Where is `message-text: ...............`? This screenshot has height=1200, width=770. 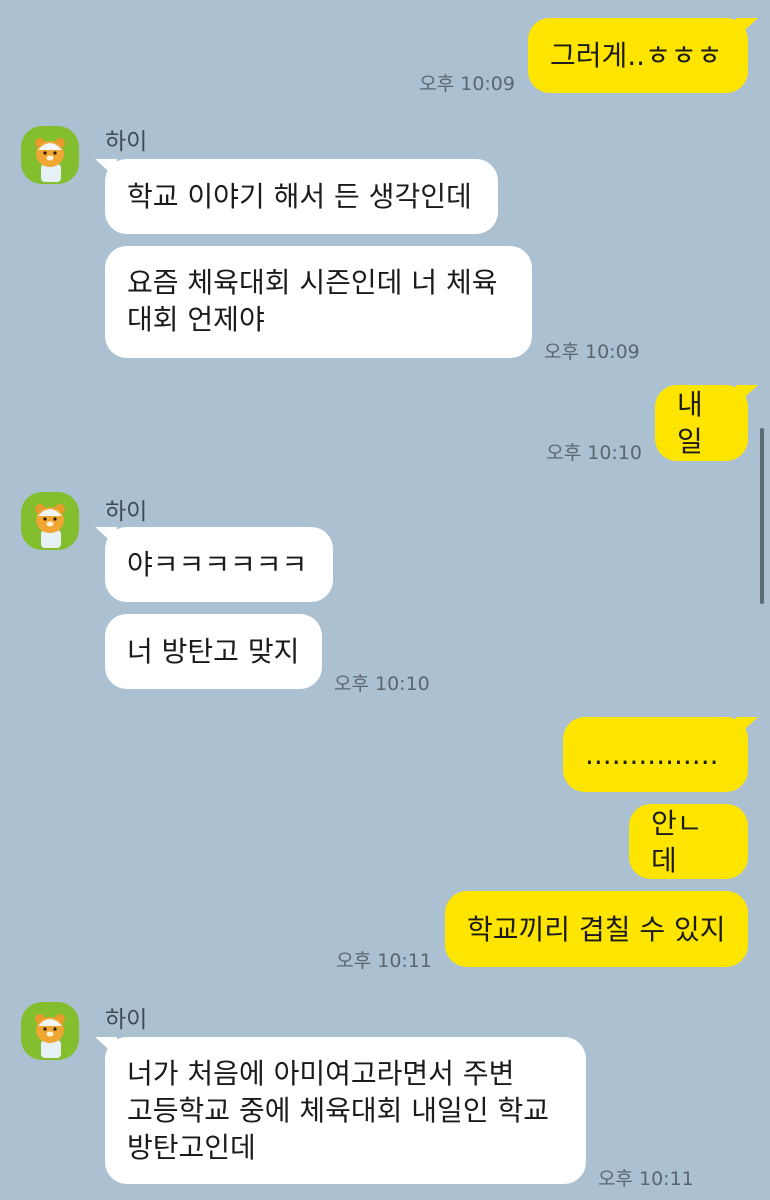
message-text: ............... is located at coordinates (652, 754).